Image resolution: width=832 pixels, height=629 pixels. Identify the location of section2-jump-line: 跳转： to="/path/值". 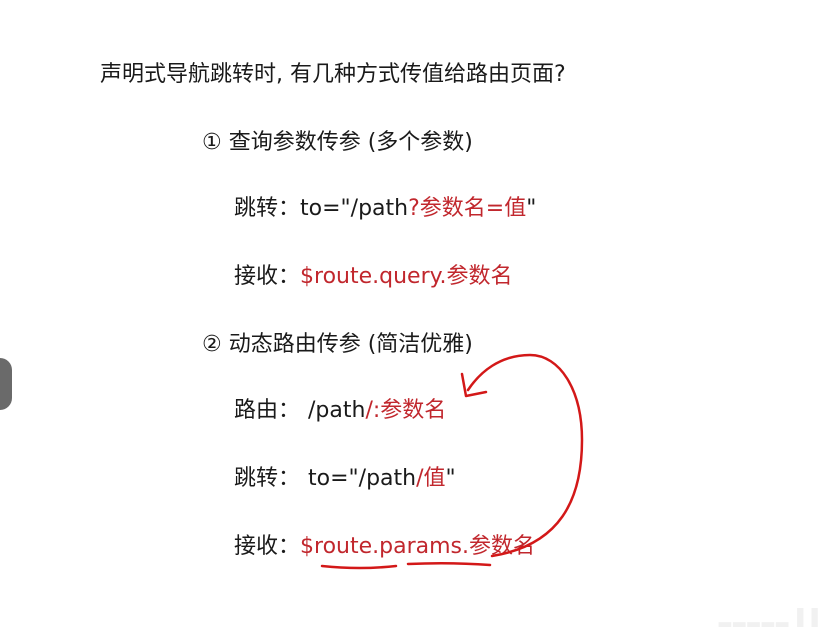
(345, 479).